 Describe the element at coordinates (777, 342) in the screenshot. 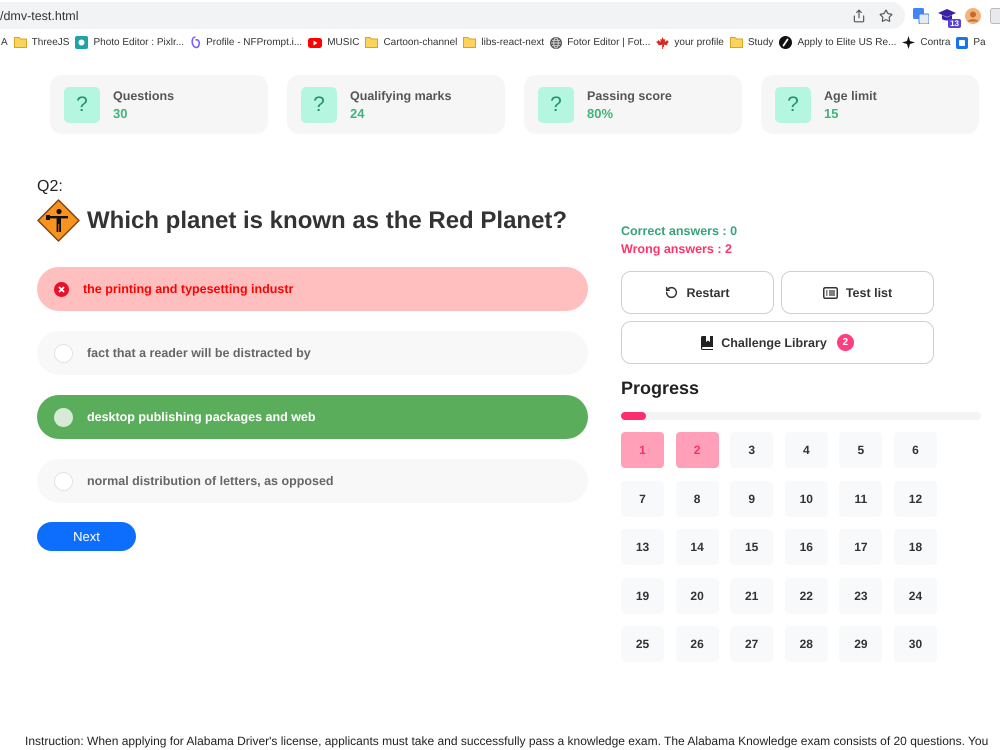

I see `library-button: Challenge Library 2` at that location.